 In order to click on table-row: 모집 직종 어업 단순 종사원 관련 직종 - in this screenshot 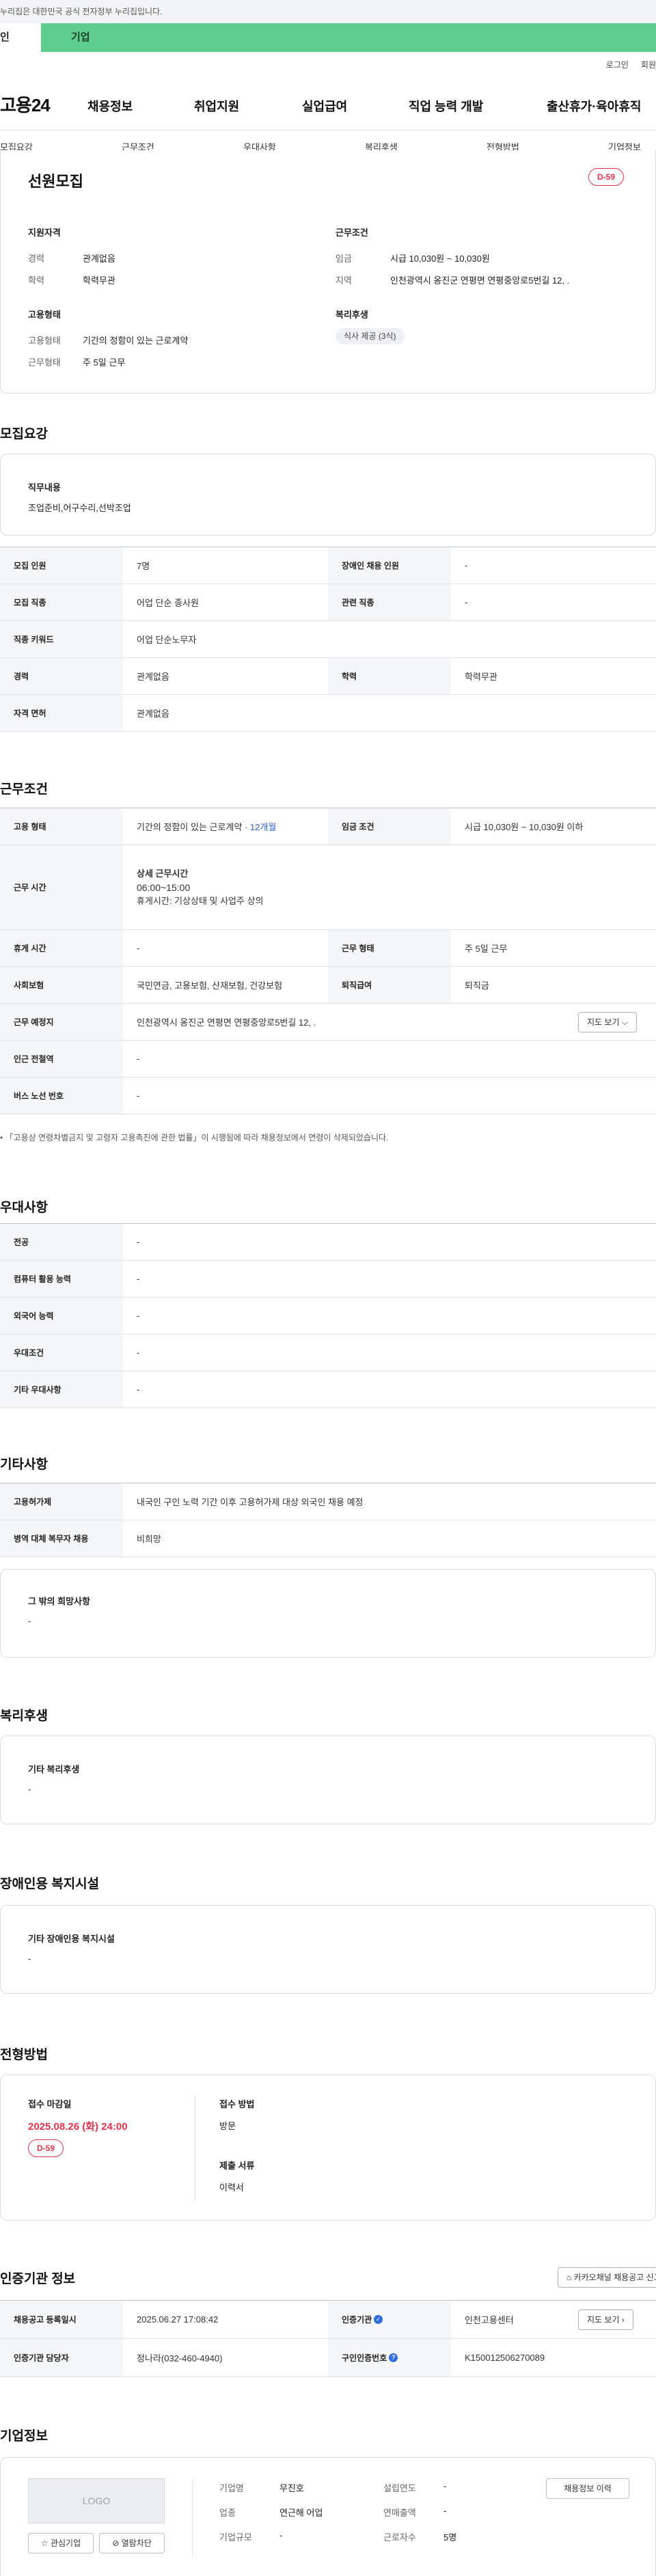, I will do `click(328, 602)`.